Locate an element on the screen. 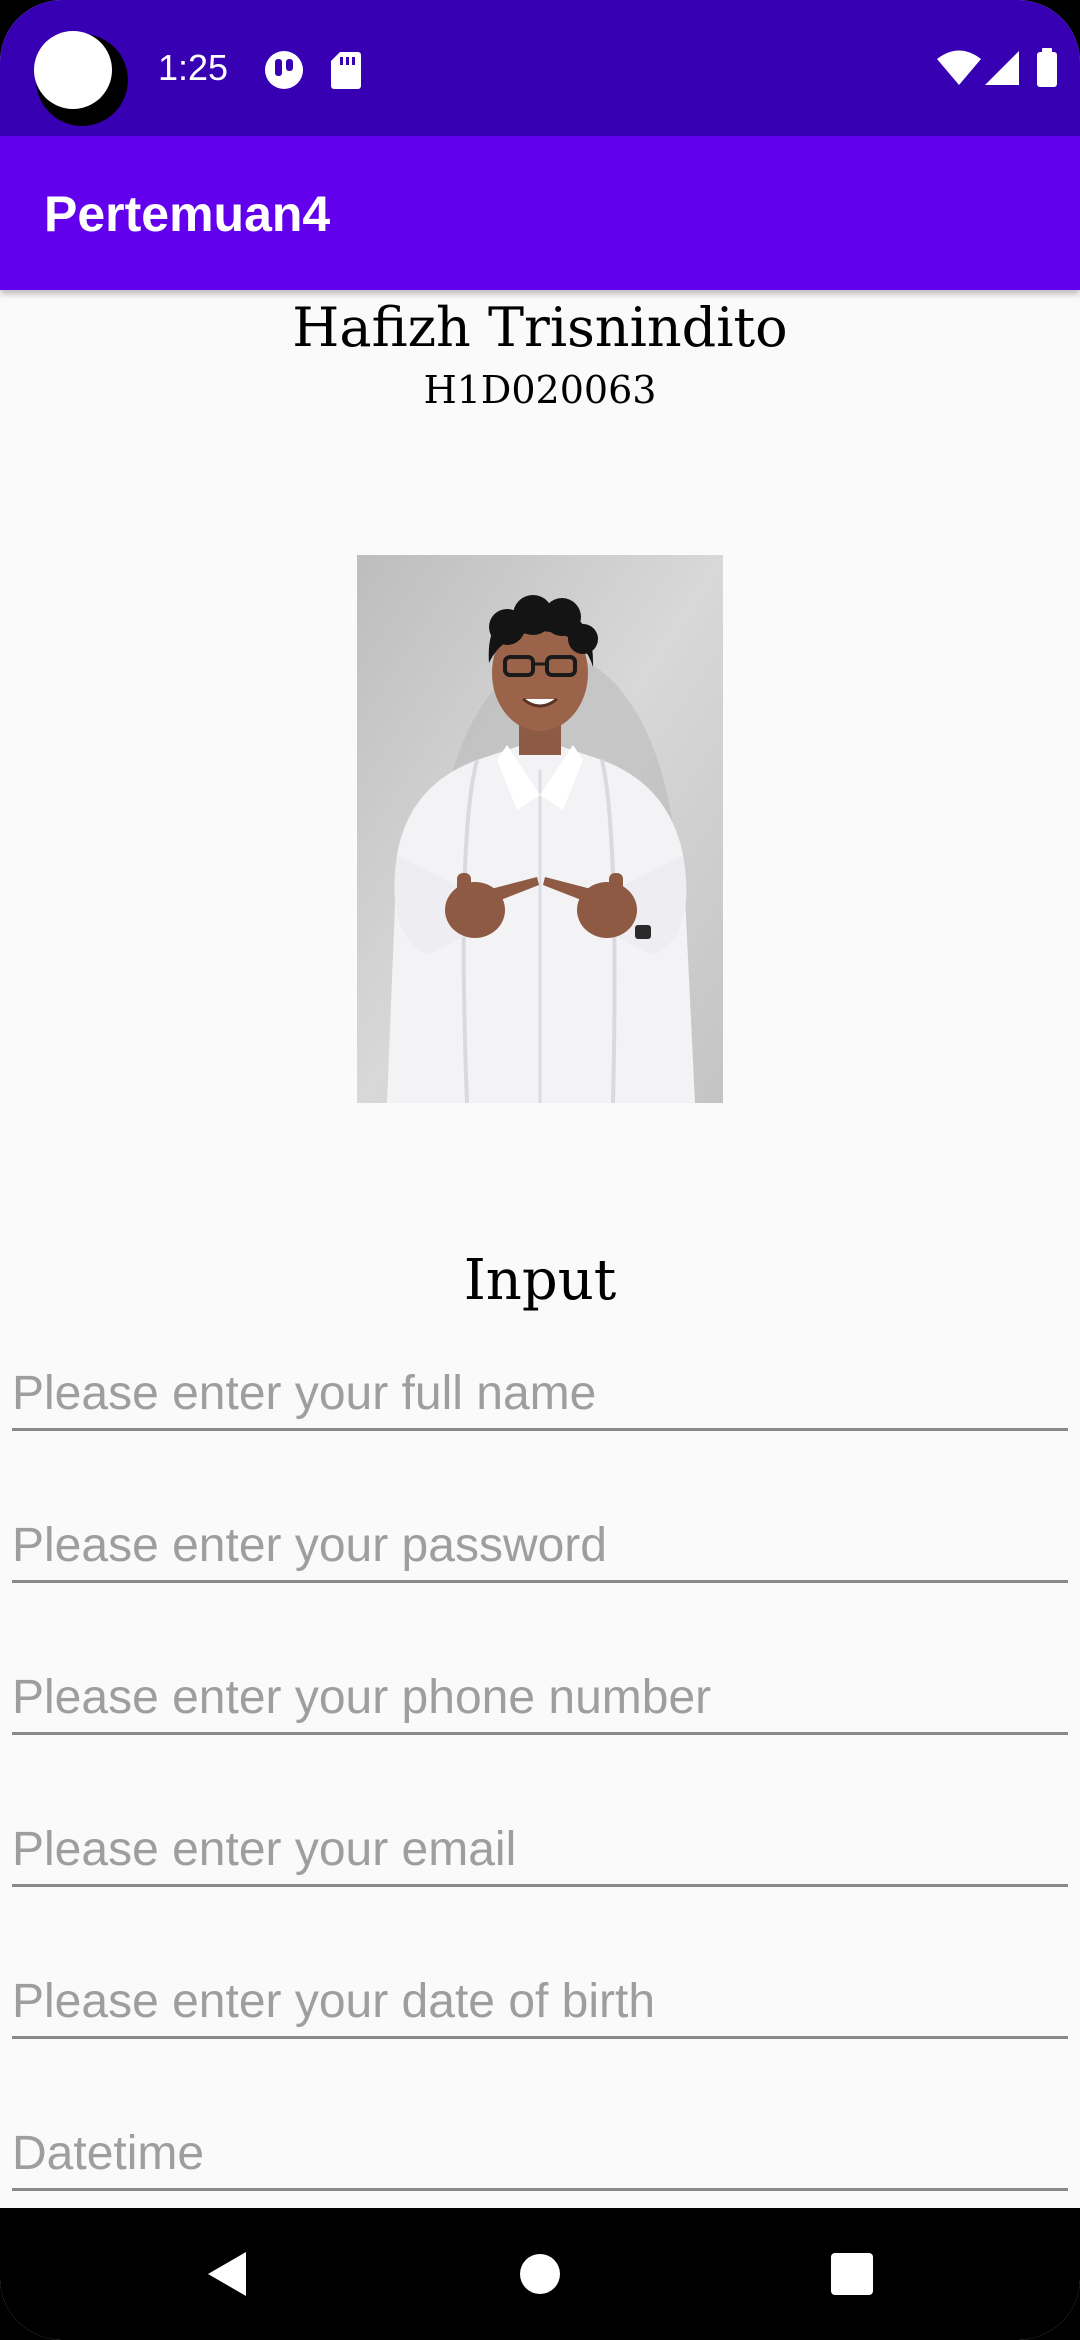 The width and height of the screenshot is (1080, 2340). cellular-signal-icon is located at coordinates (1002, 68).